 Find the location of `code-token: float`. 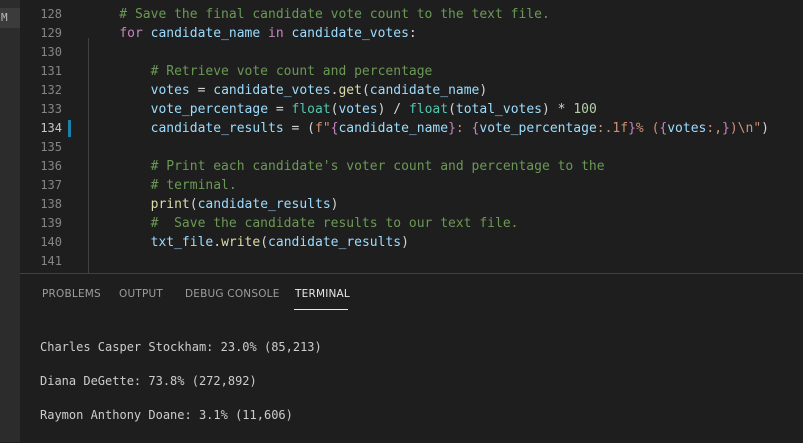

code-token: float is located at coordinates (428, 109).